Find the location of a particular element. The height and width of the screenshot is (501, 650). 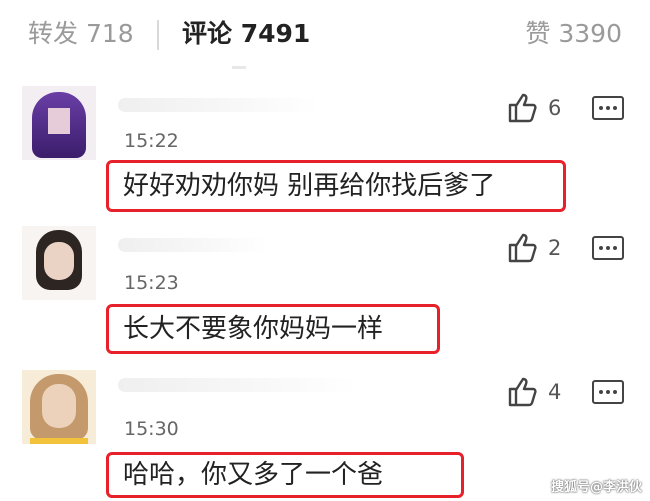

comment-highlight-box: 哈哈，你又多了一个爸 is located at coordinates (285, 475).